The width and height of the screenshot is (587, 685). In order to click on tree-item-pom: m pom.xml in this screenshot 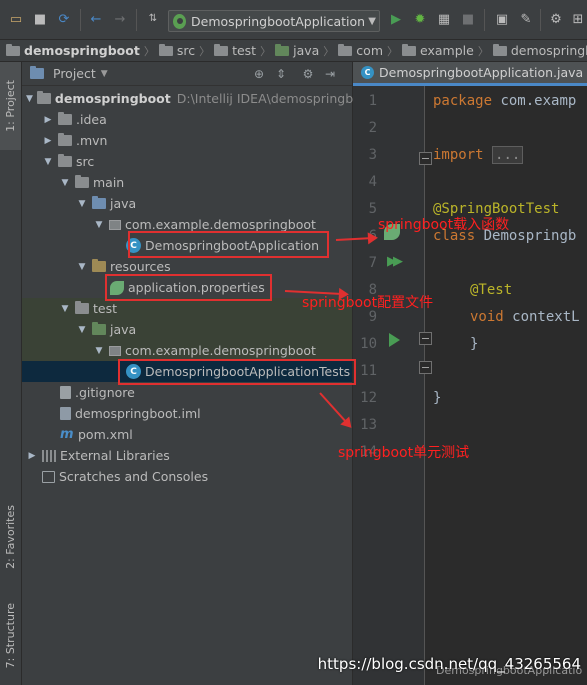, I will do `click(187, 434)`.